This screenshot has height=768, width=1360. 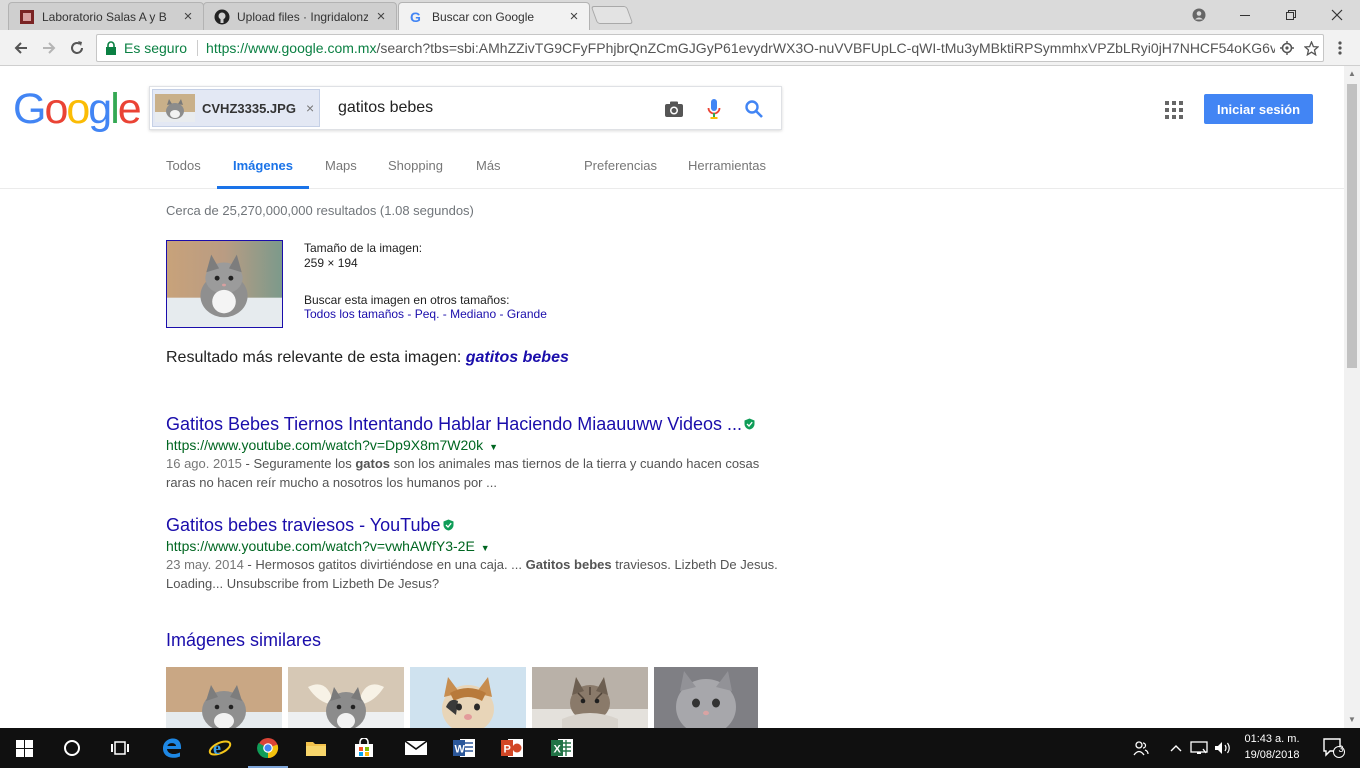 What do you see at coordinates (106, 16) in the screenshot?
I see `tab-laboratorio: Laboratorio Salas A y B ×` at bounding box center [106, 16].